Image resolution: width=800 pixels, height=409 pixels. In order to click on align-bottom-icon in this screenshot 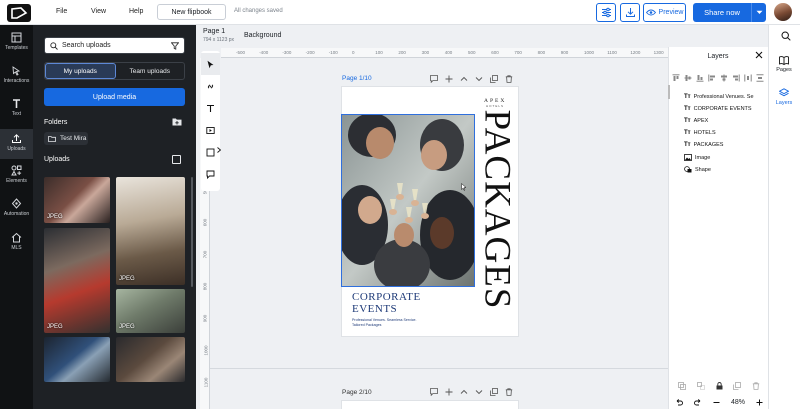, I will do `click(699, 77)`.